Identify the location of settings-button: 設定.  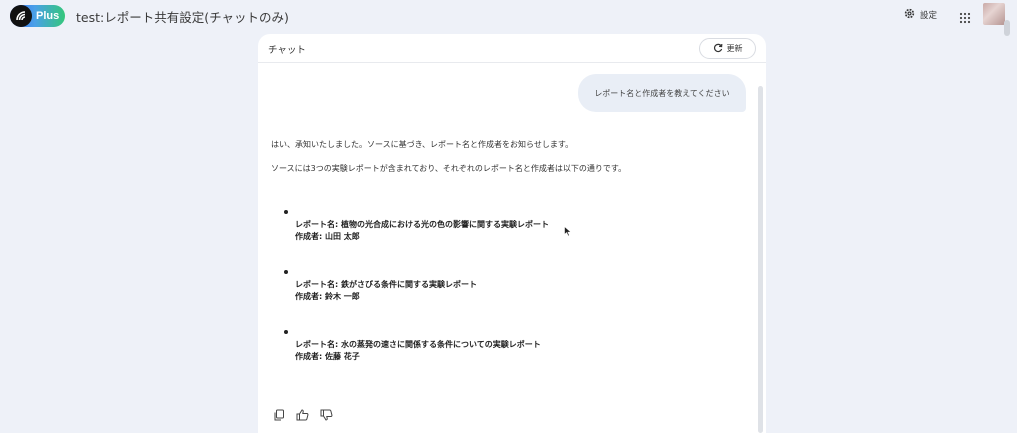
(920, 15).